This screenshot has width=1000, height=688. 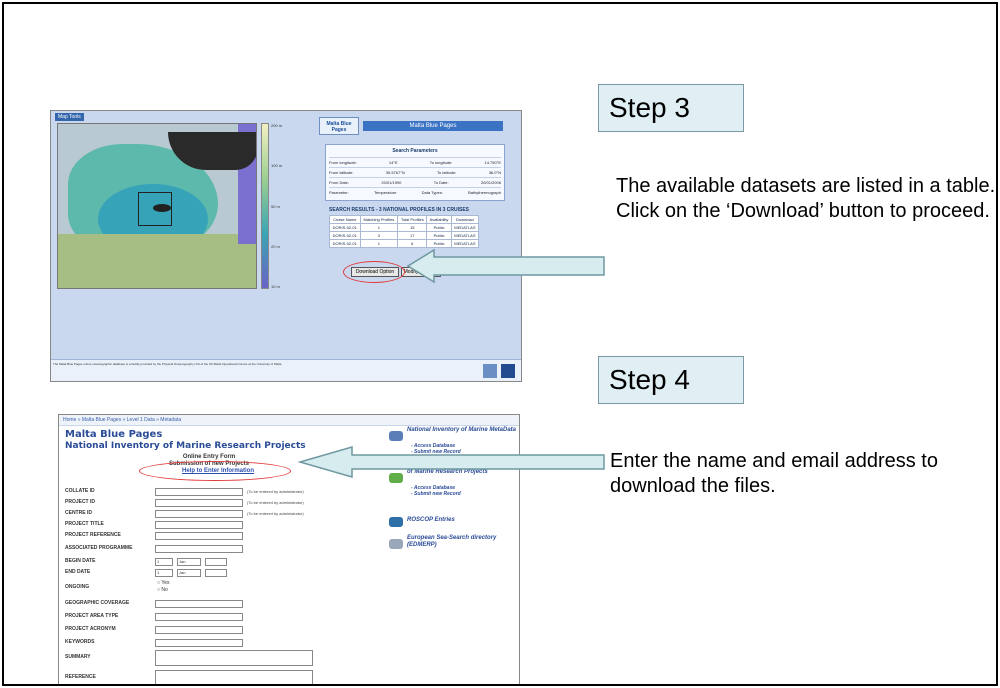 I want to click on step-3-arrow, so click(x=505, y=266).